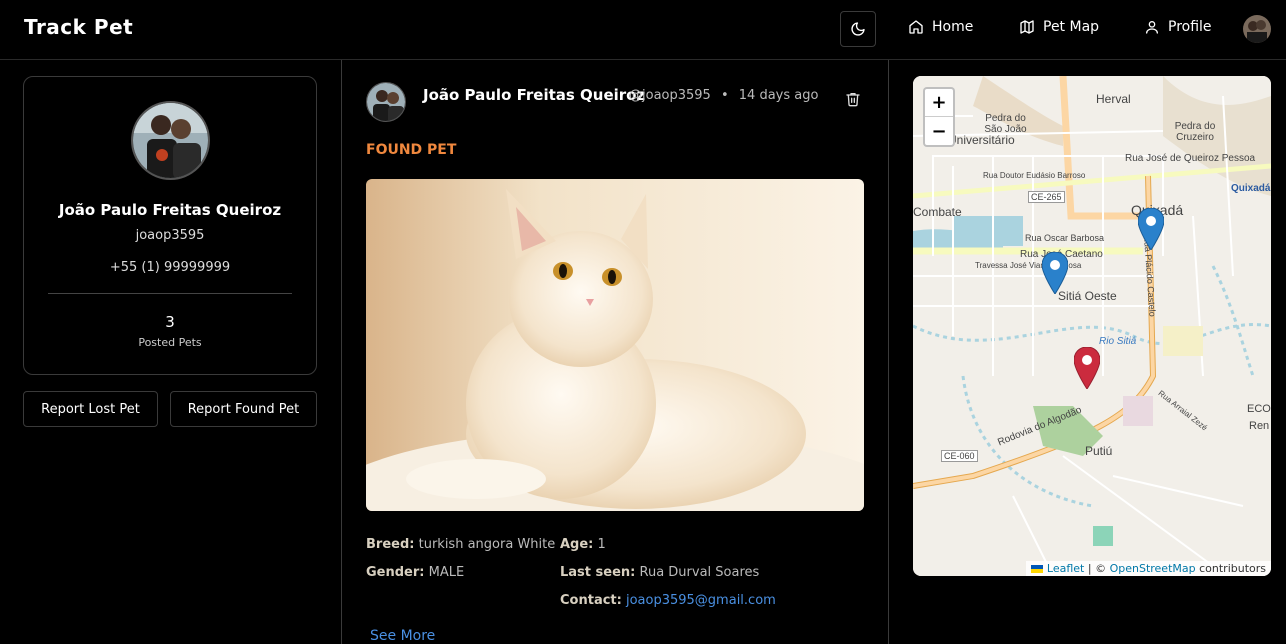 This screenshot has height=644, width=1286. What do you see at coordinates (937, 212) in the screenshot?
I see `map-label-combate: Combate` at bounding box center [937, 212].